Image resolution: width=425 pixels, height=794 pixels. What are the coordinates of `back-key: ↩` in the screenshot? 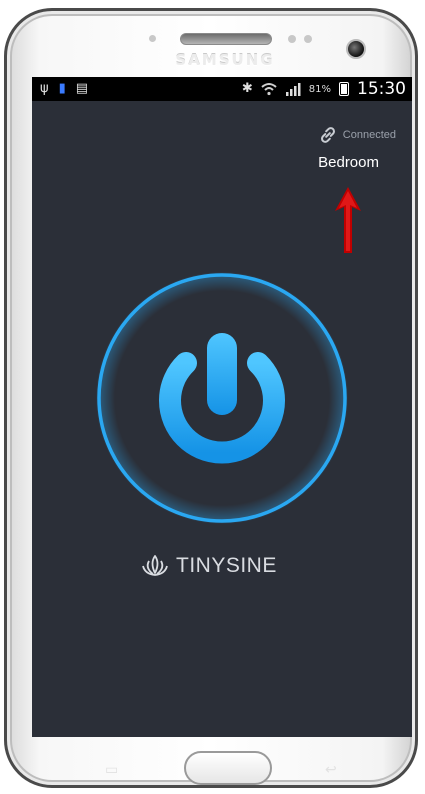 It's located at (331, 769).